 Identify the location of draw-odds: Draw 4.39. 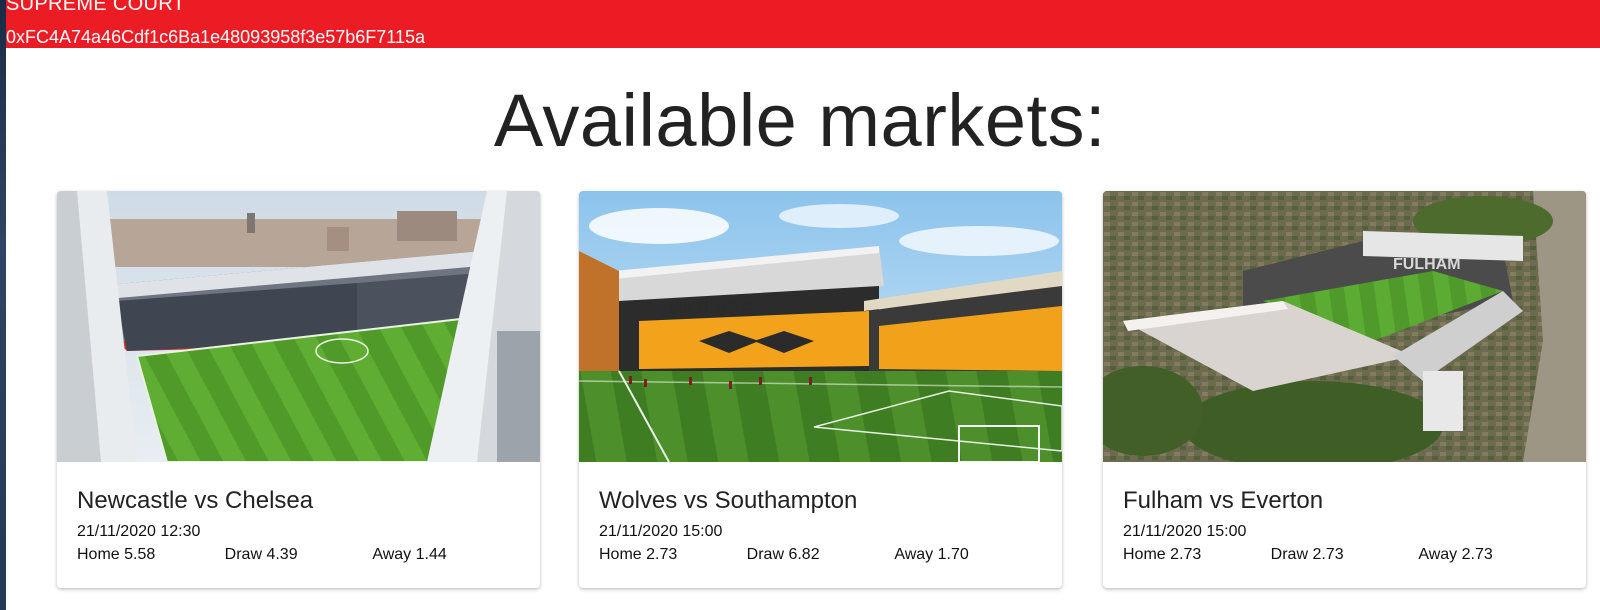
(299, 555).